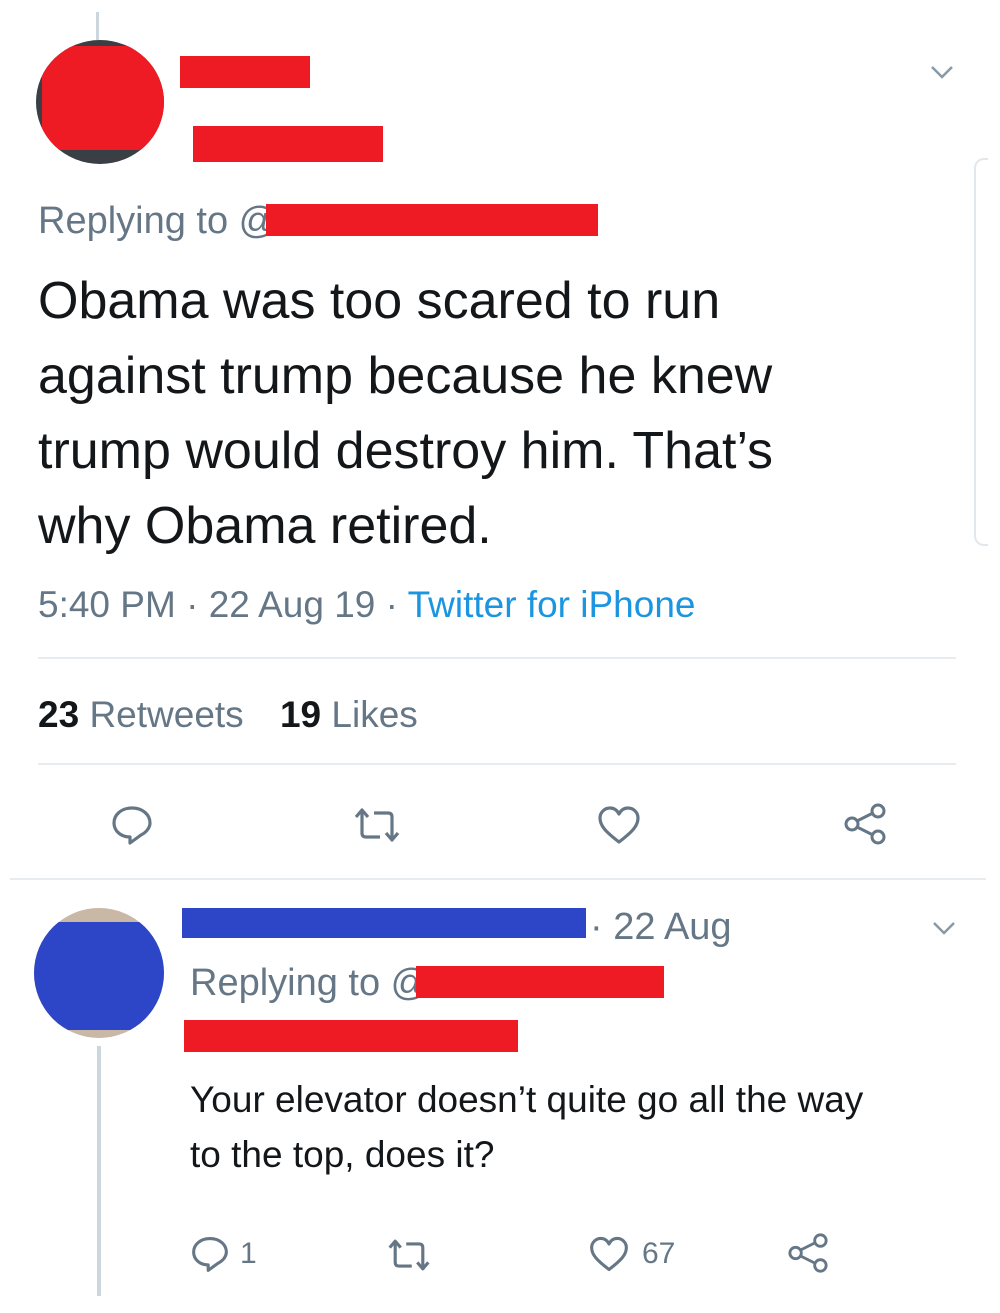 Image resolution: width=1000 pixels, height=1313 pixels. I want to click on reply-like-action: 67, so click(631, 1254).